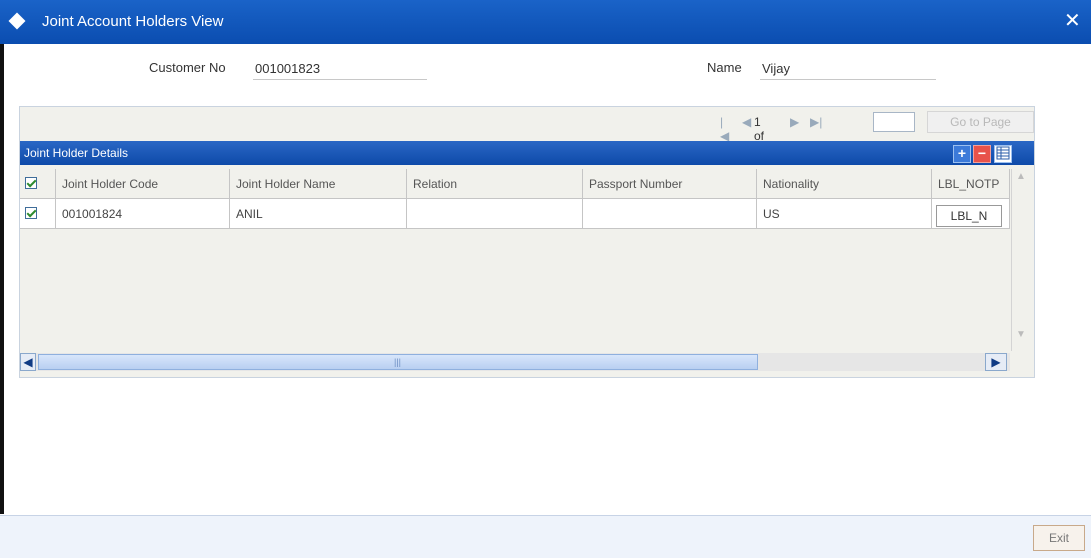 This screenshot has width=1091, height=558. I want to click on name-field: Vijay, so click(848, 70).